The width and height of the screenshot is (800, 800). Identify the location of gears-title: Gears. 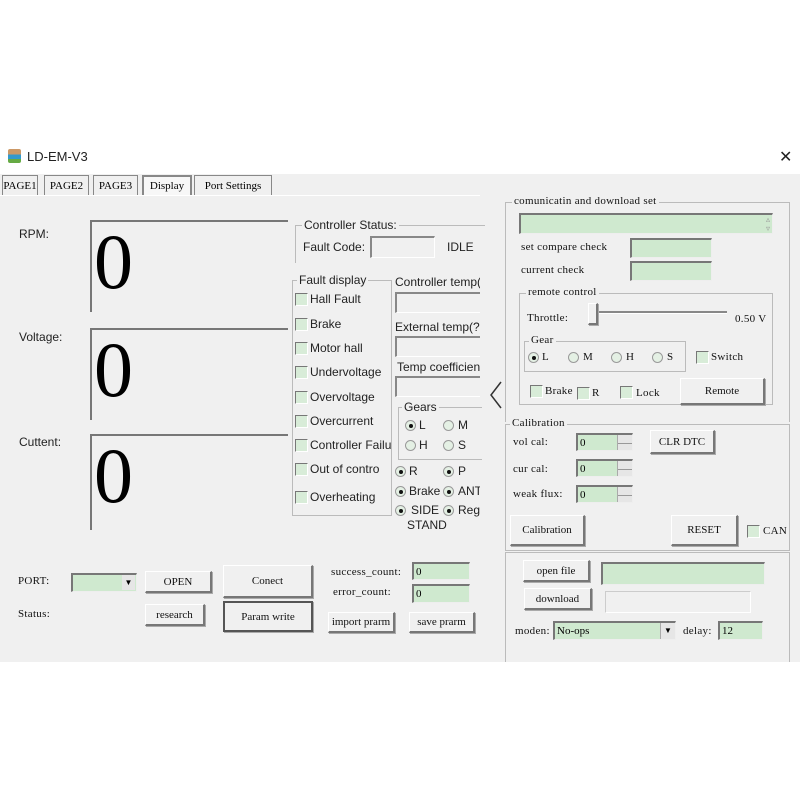
(420, 407).